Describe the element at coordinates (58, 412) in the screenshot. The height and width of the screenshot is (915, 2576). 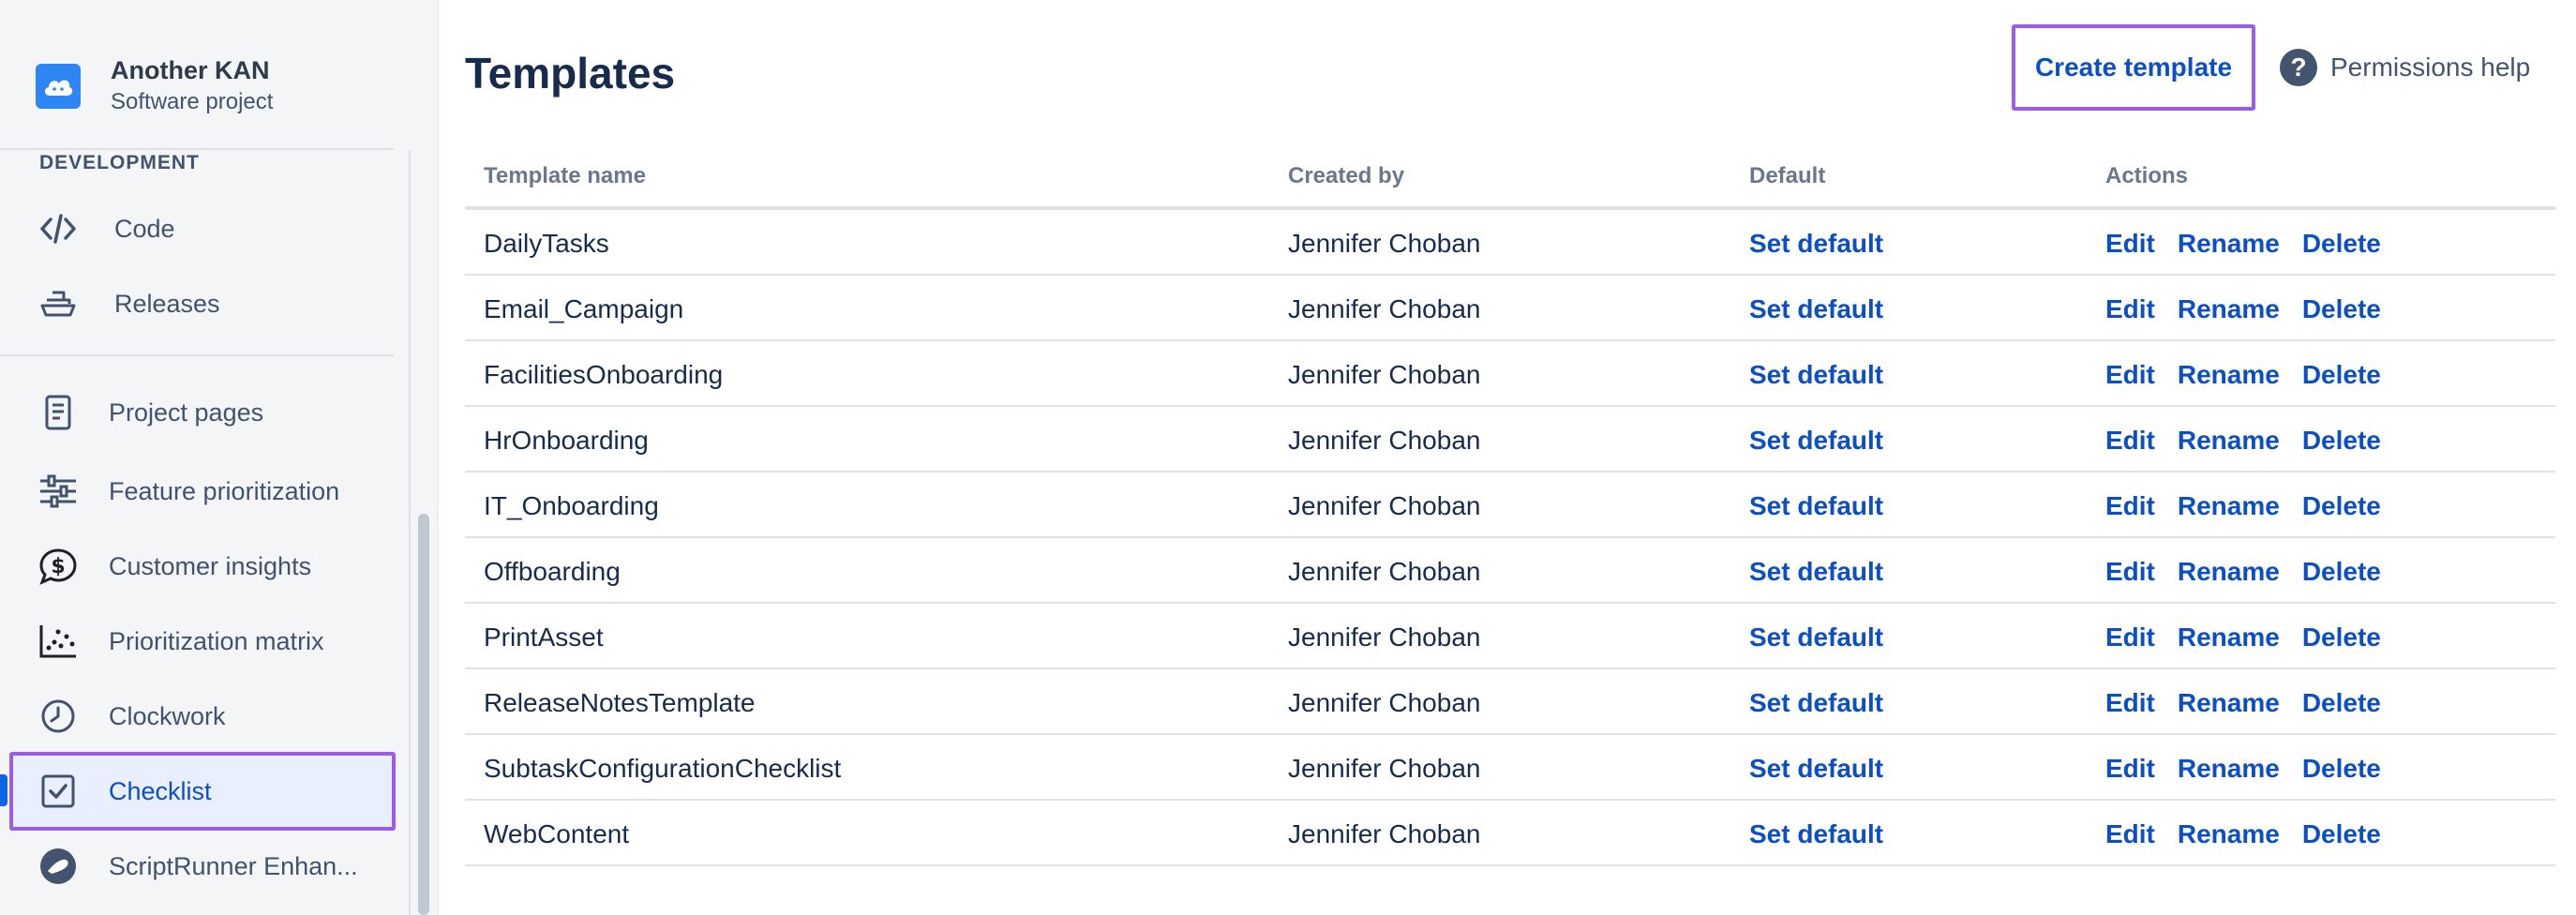
I see `page-icon` at that location.